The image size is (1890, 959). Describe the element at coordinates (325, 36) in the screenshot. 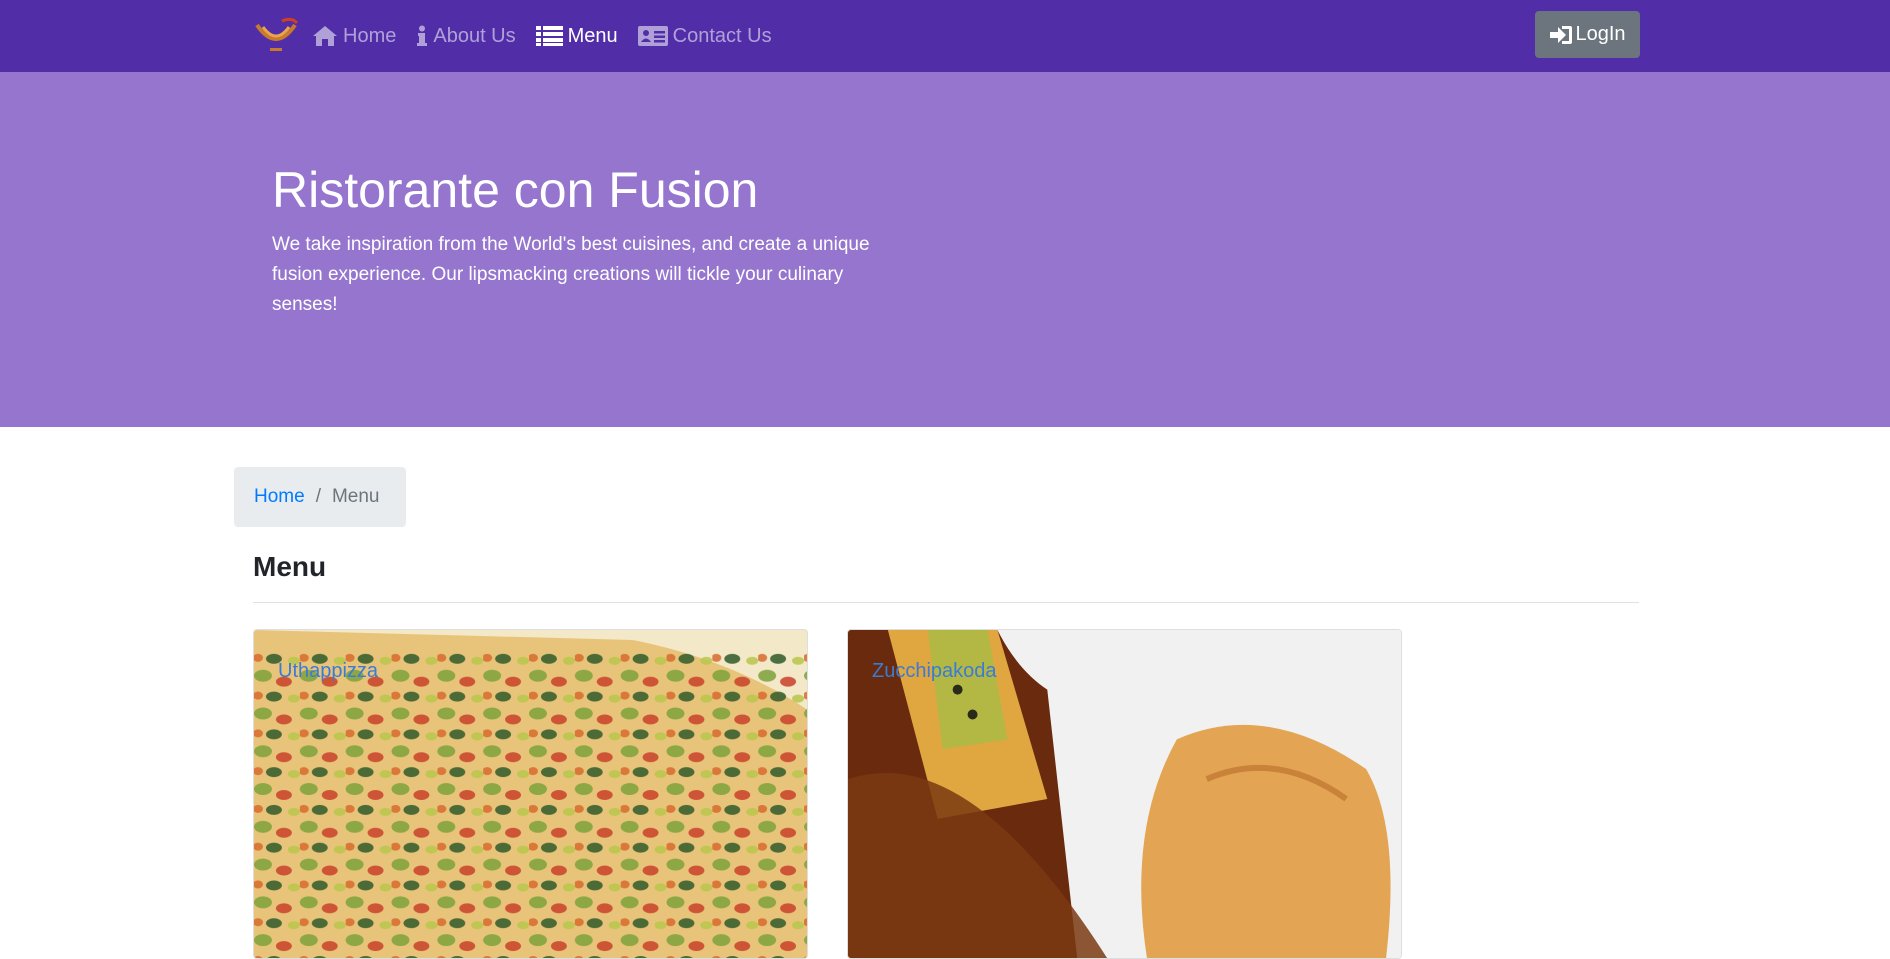

I see `home-icon` at that location.